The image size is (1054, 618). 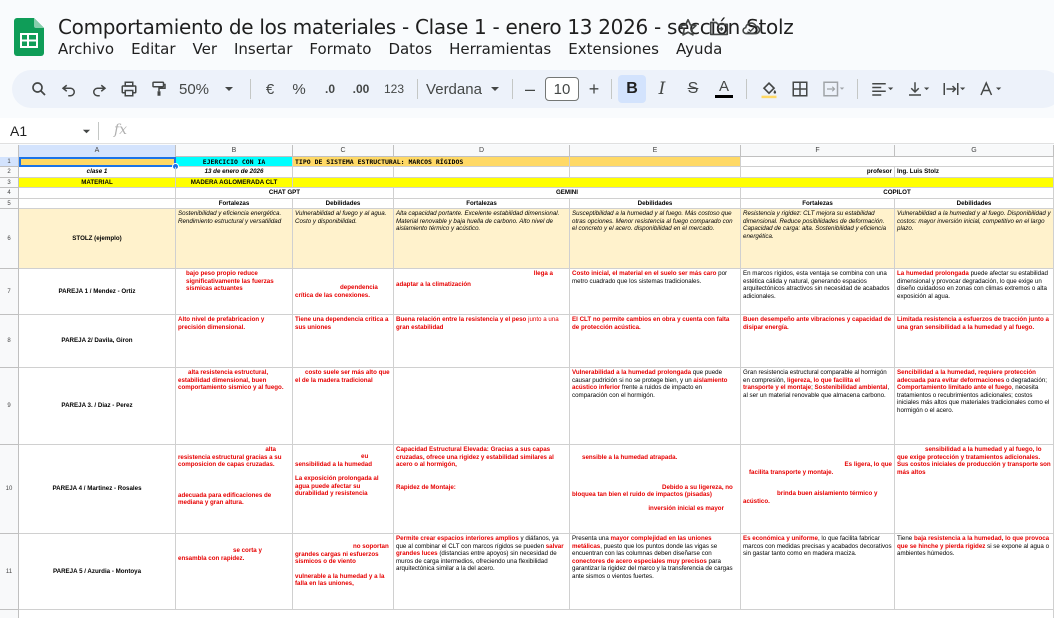 What do you see at coordinates (361, 89) in the screenshot?
I see `increase-decimal-button: .00` at bounding box center [361, 89].